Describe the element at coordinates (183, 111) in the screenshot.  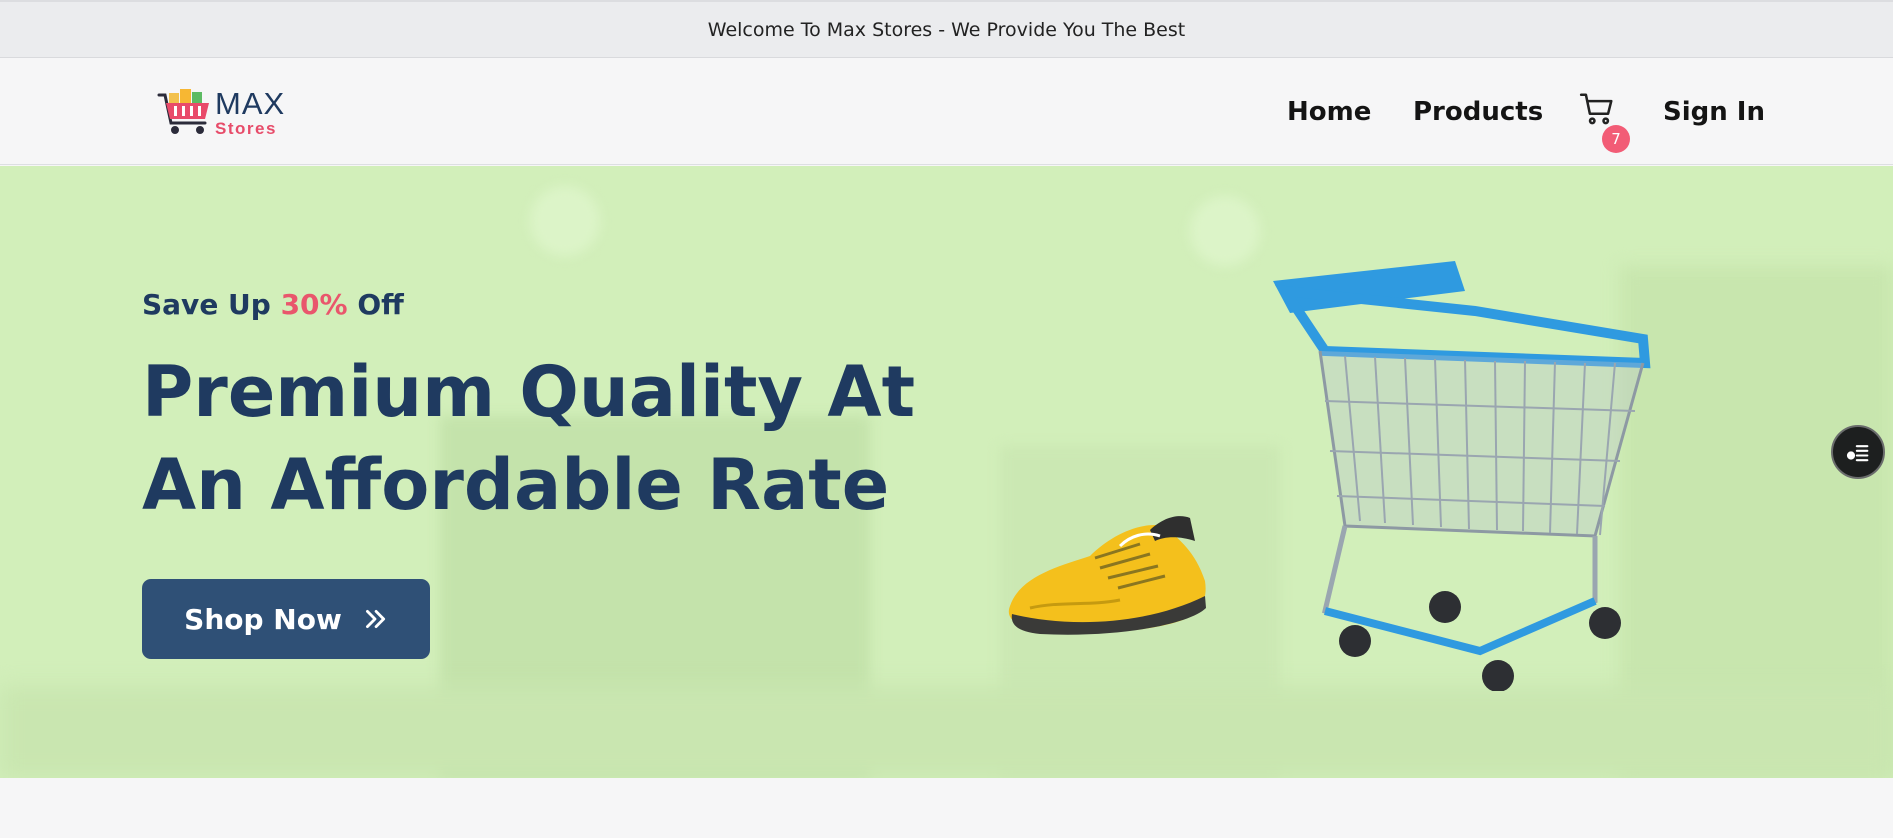
I see `shopping-cart-logo-icon` at that location.